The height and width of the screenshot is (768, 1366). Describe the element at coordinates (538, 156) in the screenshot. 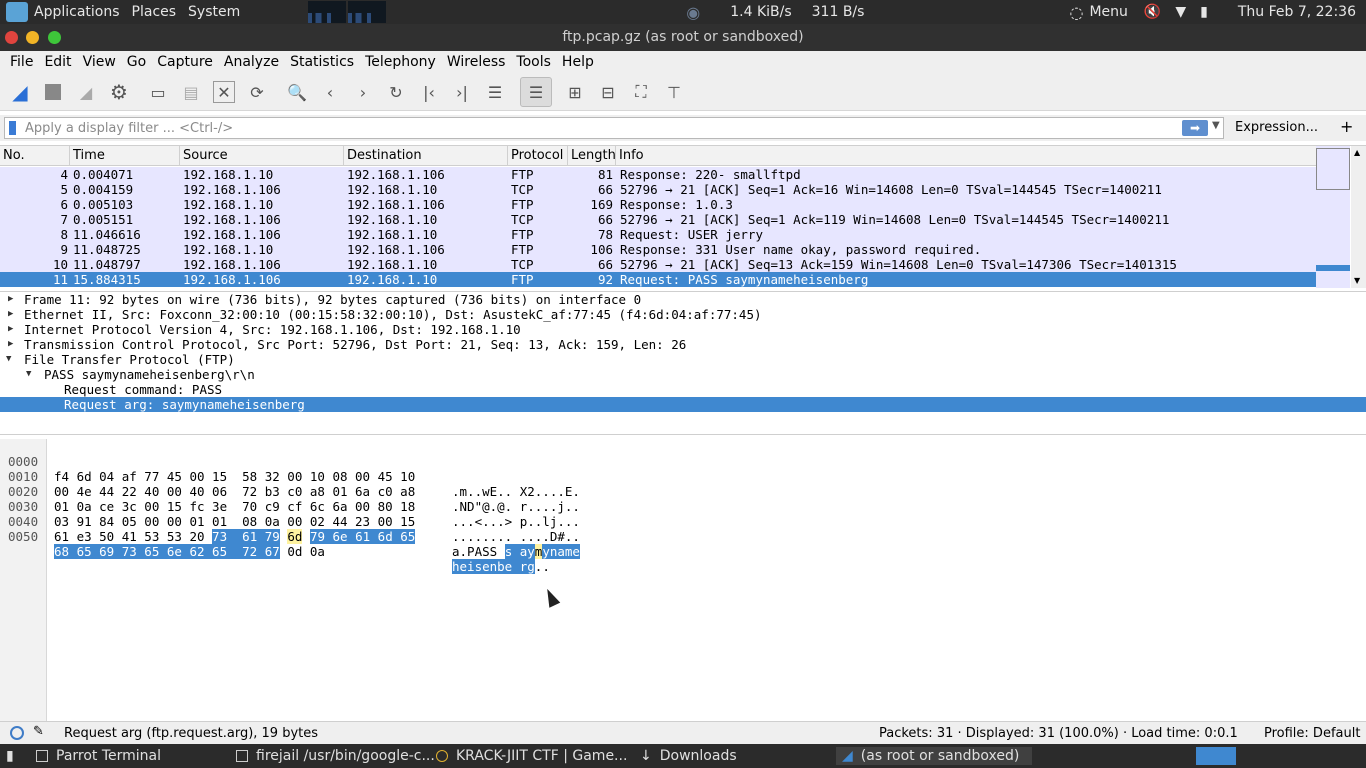

I see `column-header-protocol: Protocol` at that location.